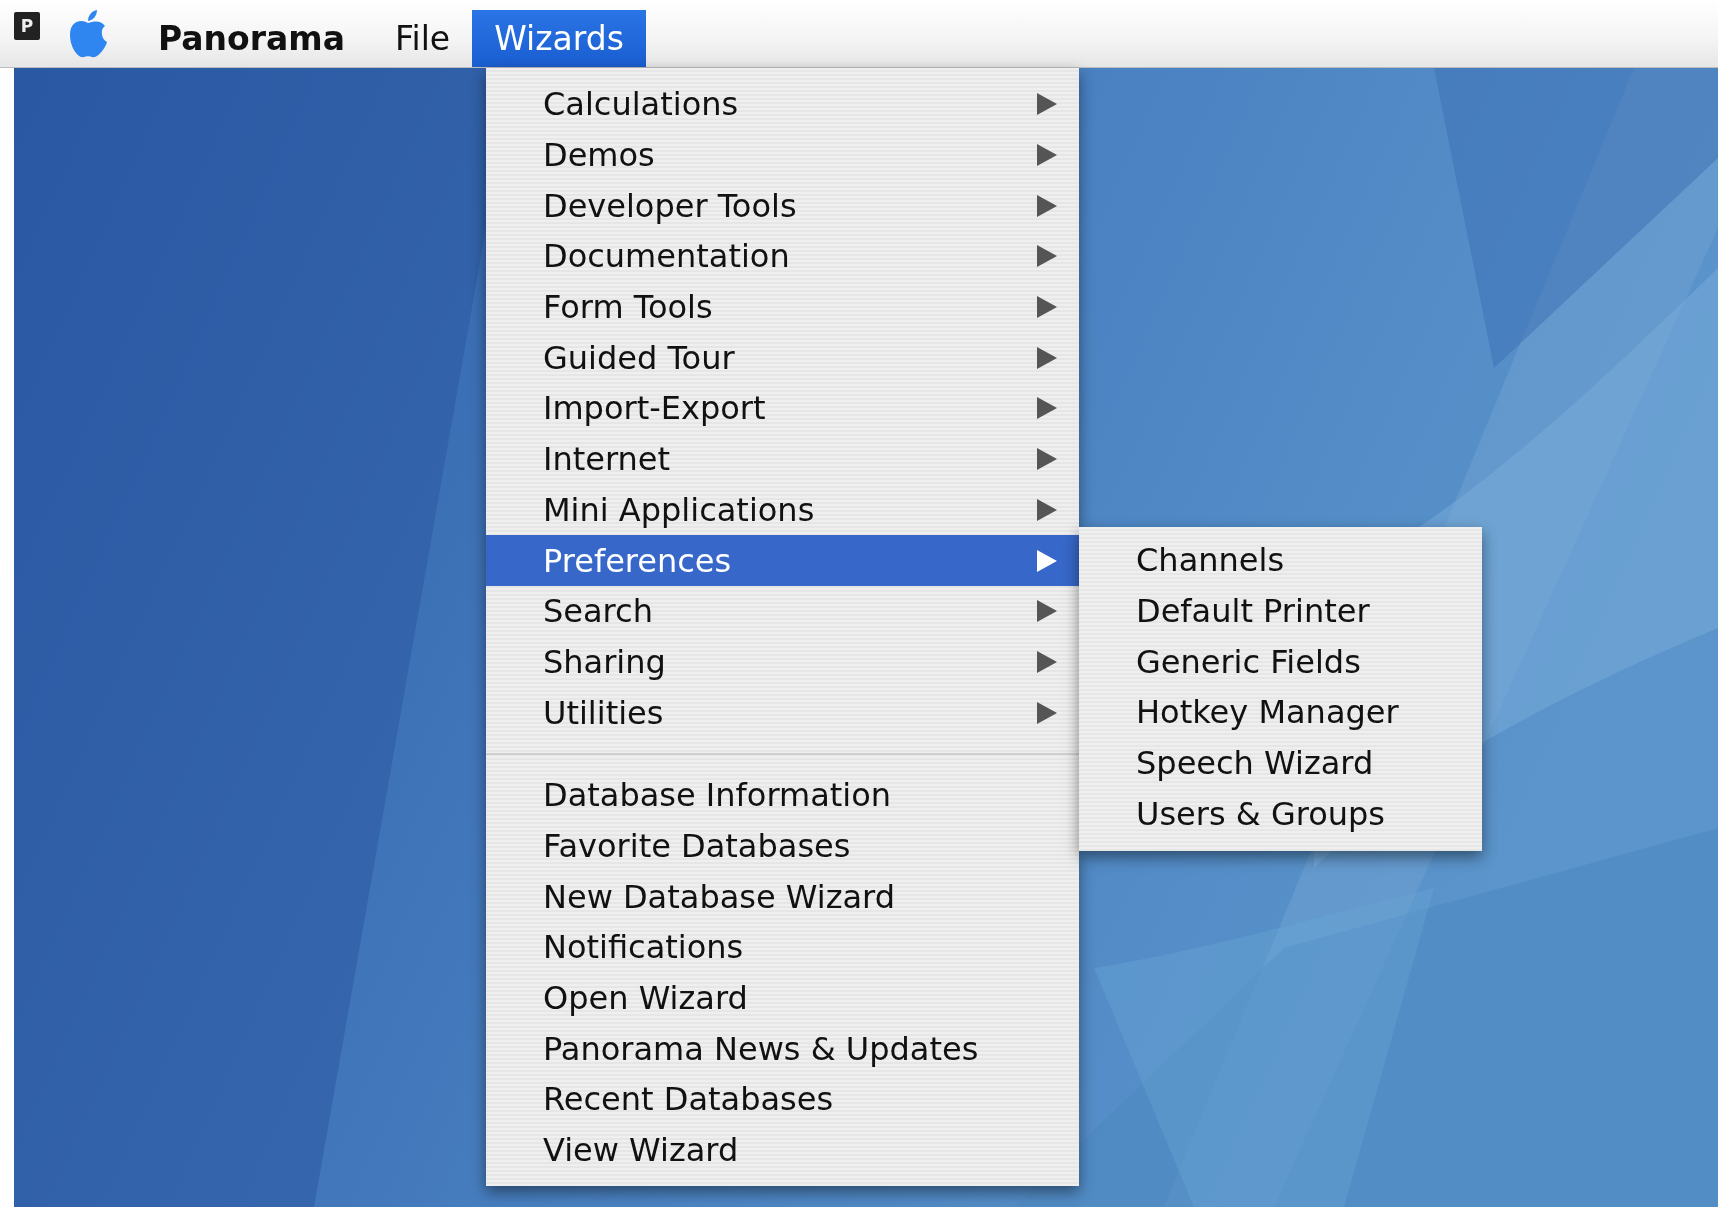 This screenshot has width=1718, height=1207. Describe the element at coordinates (782, 712) in the screenshot. I see `menu-item: Utilities` at that location.